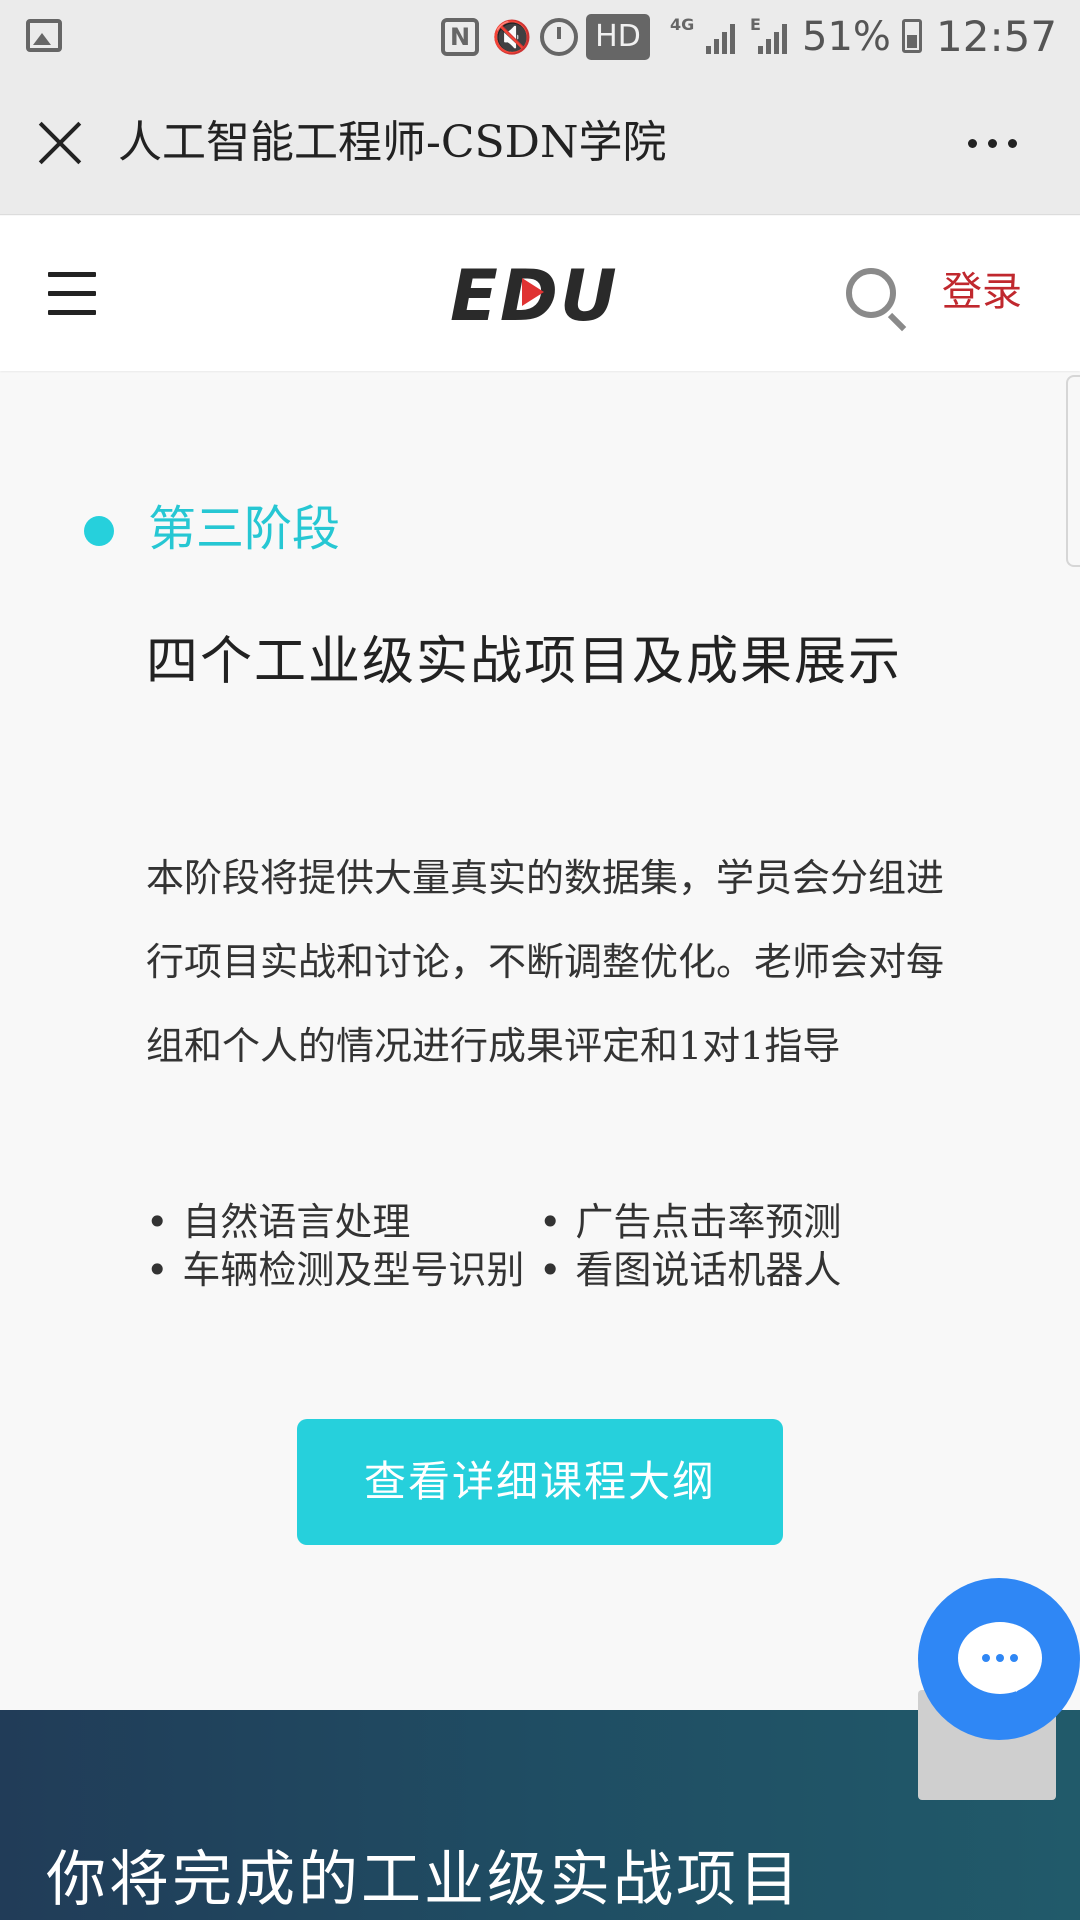 Image resolution: width=1080 pixels, height=1920 pixels. I want to click on side-drawer-tab, so click(1073, 471).